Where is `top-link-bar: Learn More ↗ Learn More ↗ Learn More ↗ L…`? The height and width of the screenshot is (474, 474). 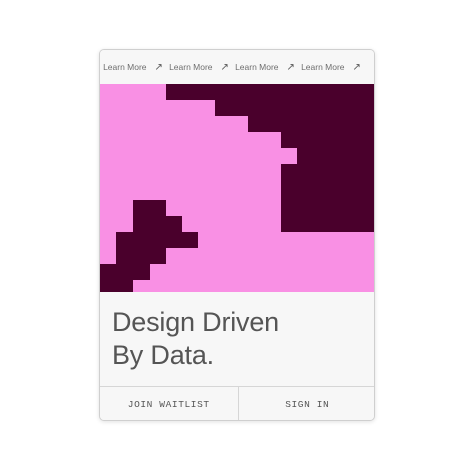
top-link-bar: Learn More ↗ Learn More ↗ Learn More ↗ L… is located at coordinates (237, 67).